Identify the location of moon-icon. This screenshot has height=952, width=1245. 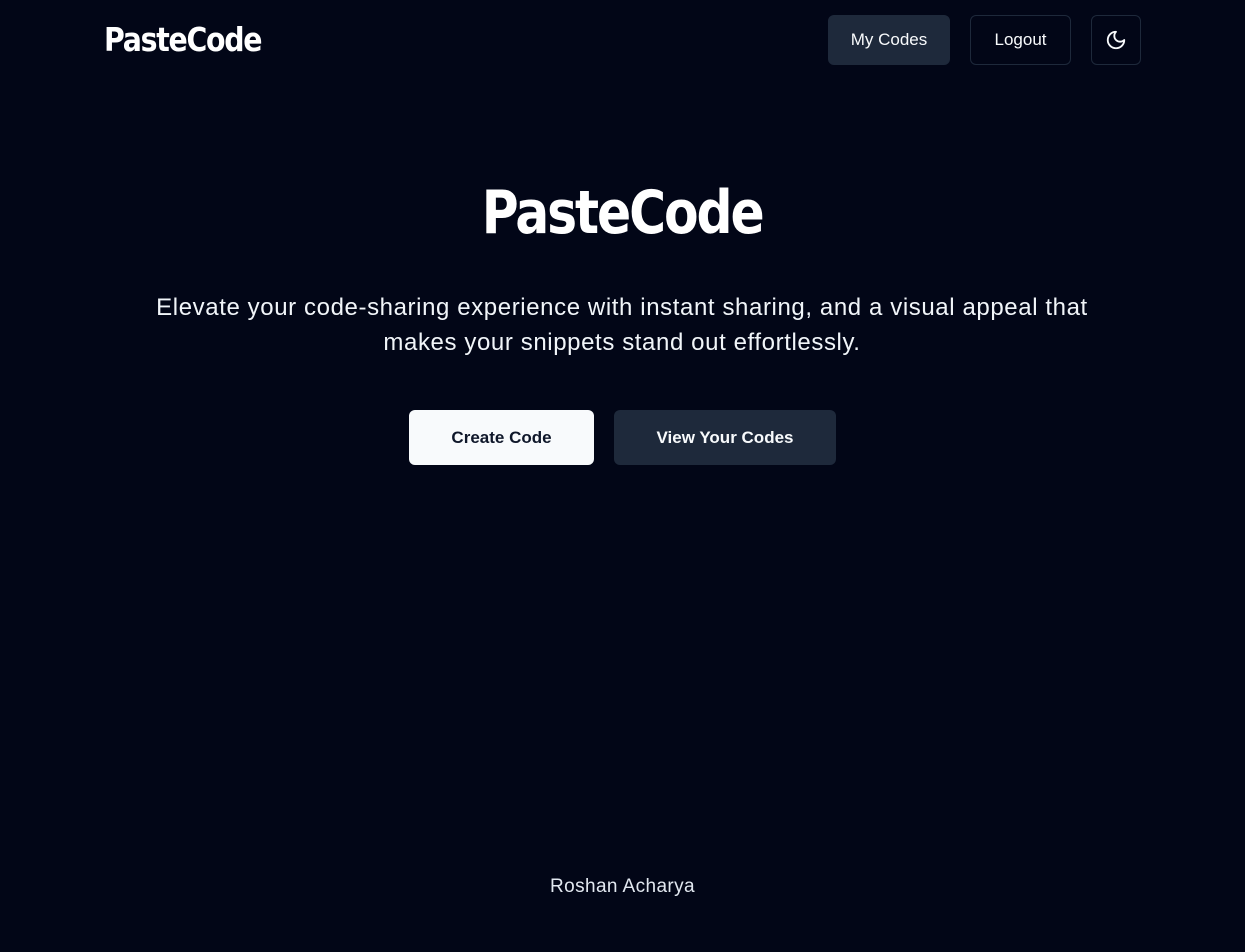
(1116, 40).